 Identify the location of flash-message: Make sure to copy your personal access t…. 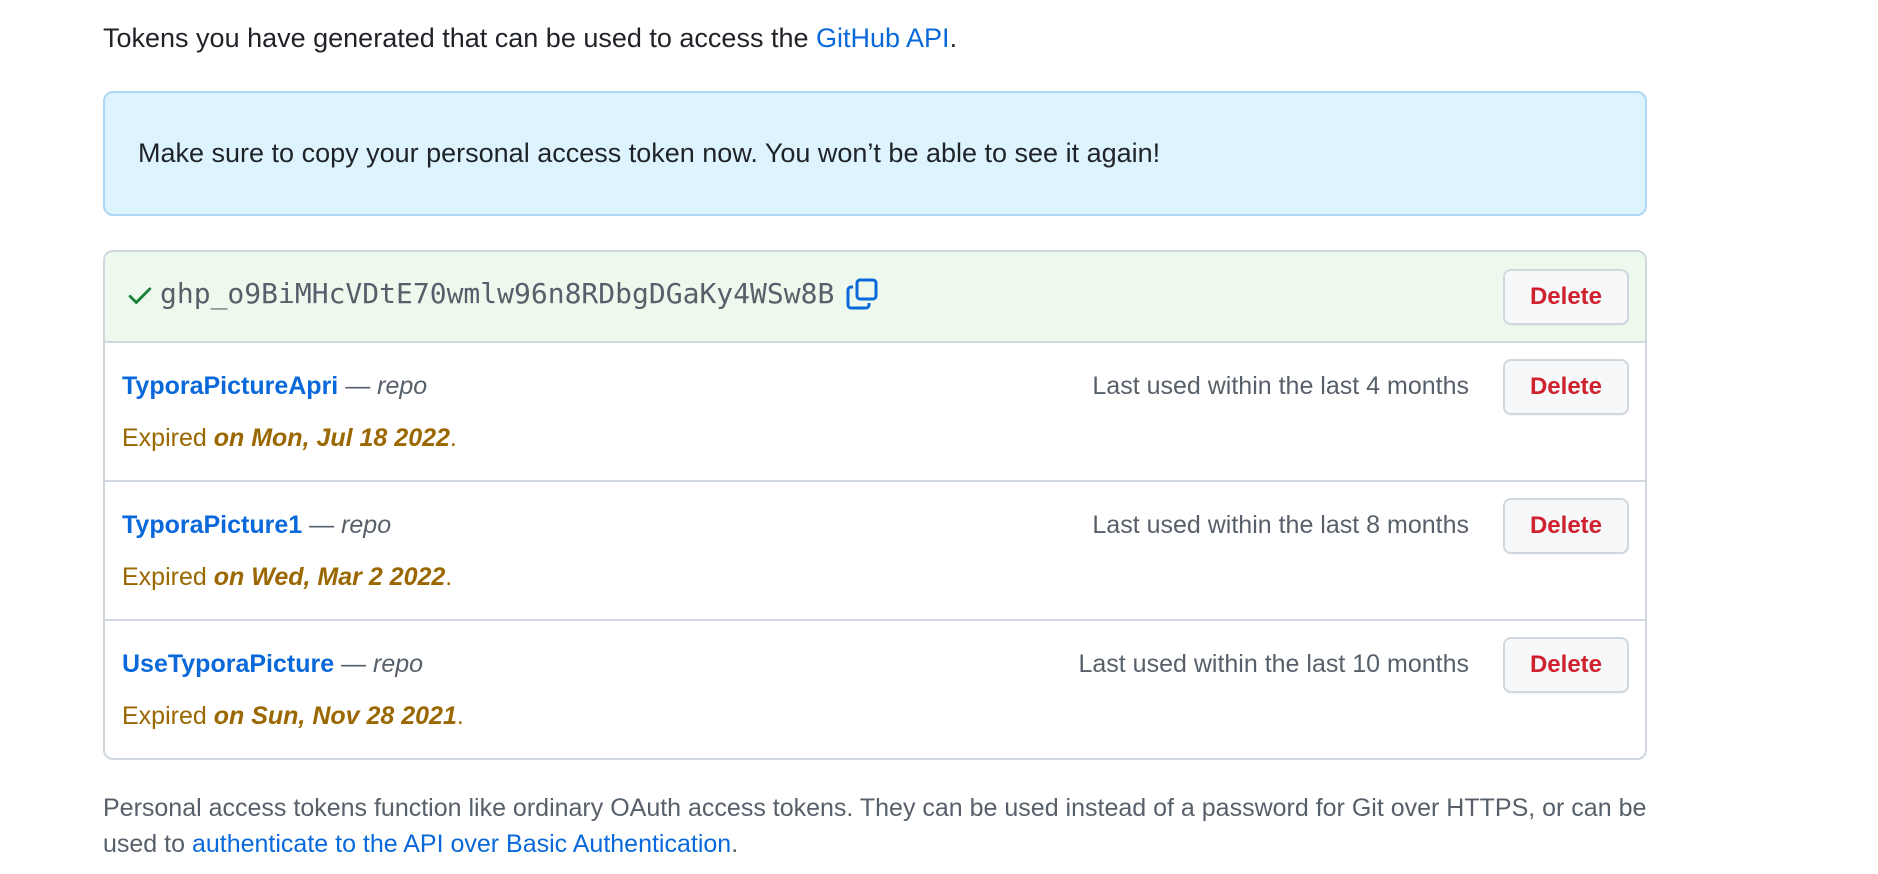
(649, 153).